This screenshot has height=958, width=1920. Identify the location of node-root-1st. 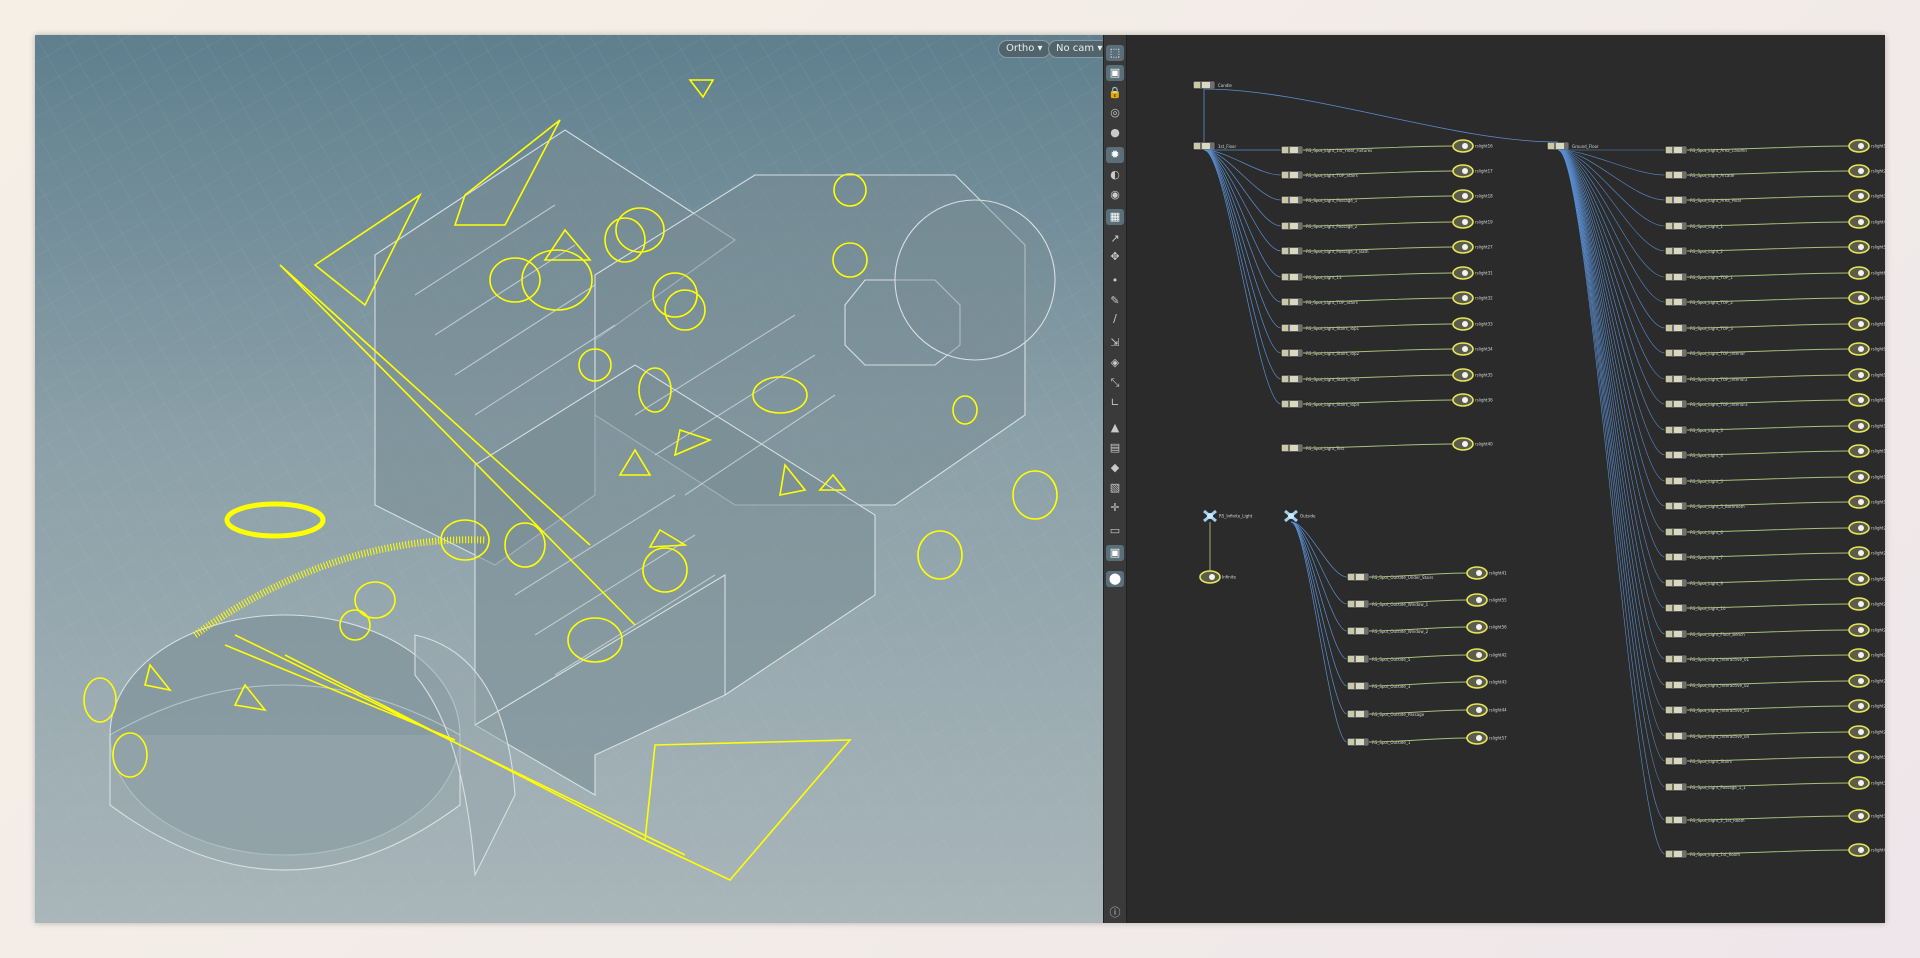
(1204, 146).